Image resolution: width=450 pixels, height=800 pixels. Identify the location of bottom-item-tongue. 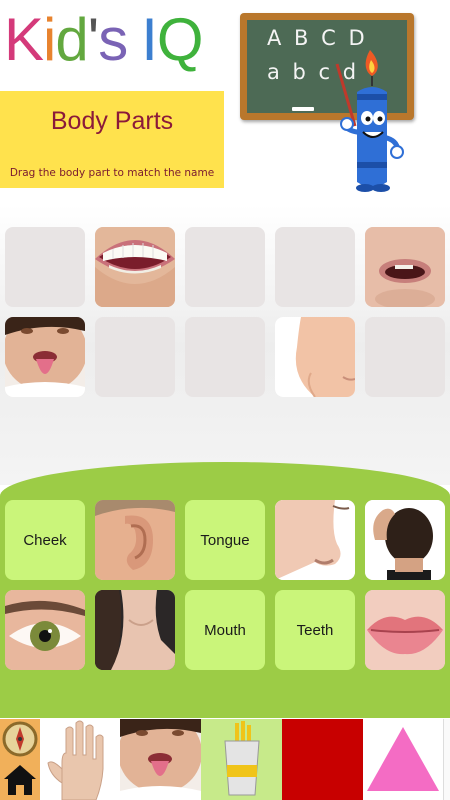
(160, 759).